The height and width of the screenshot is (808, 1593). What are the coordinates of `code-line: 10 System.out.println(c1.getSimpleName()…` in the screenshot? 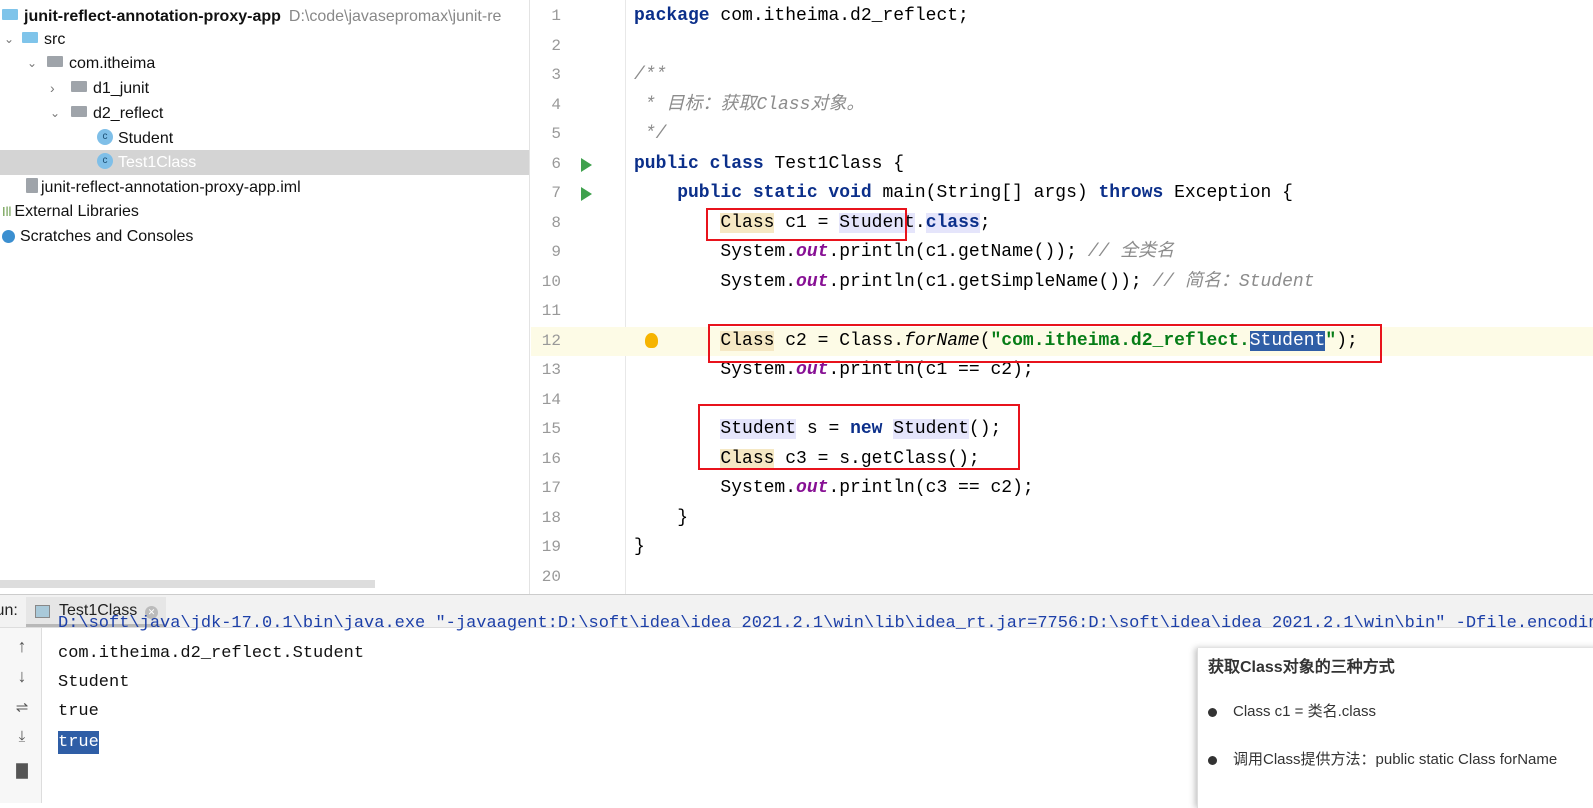 It's located at (1062, 283).